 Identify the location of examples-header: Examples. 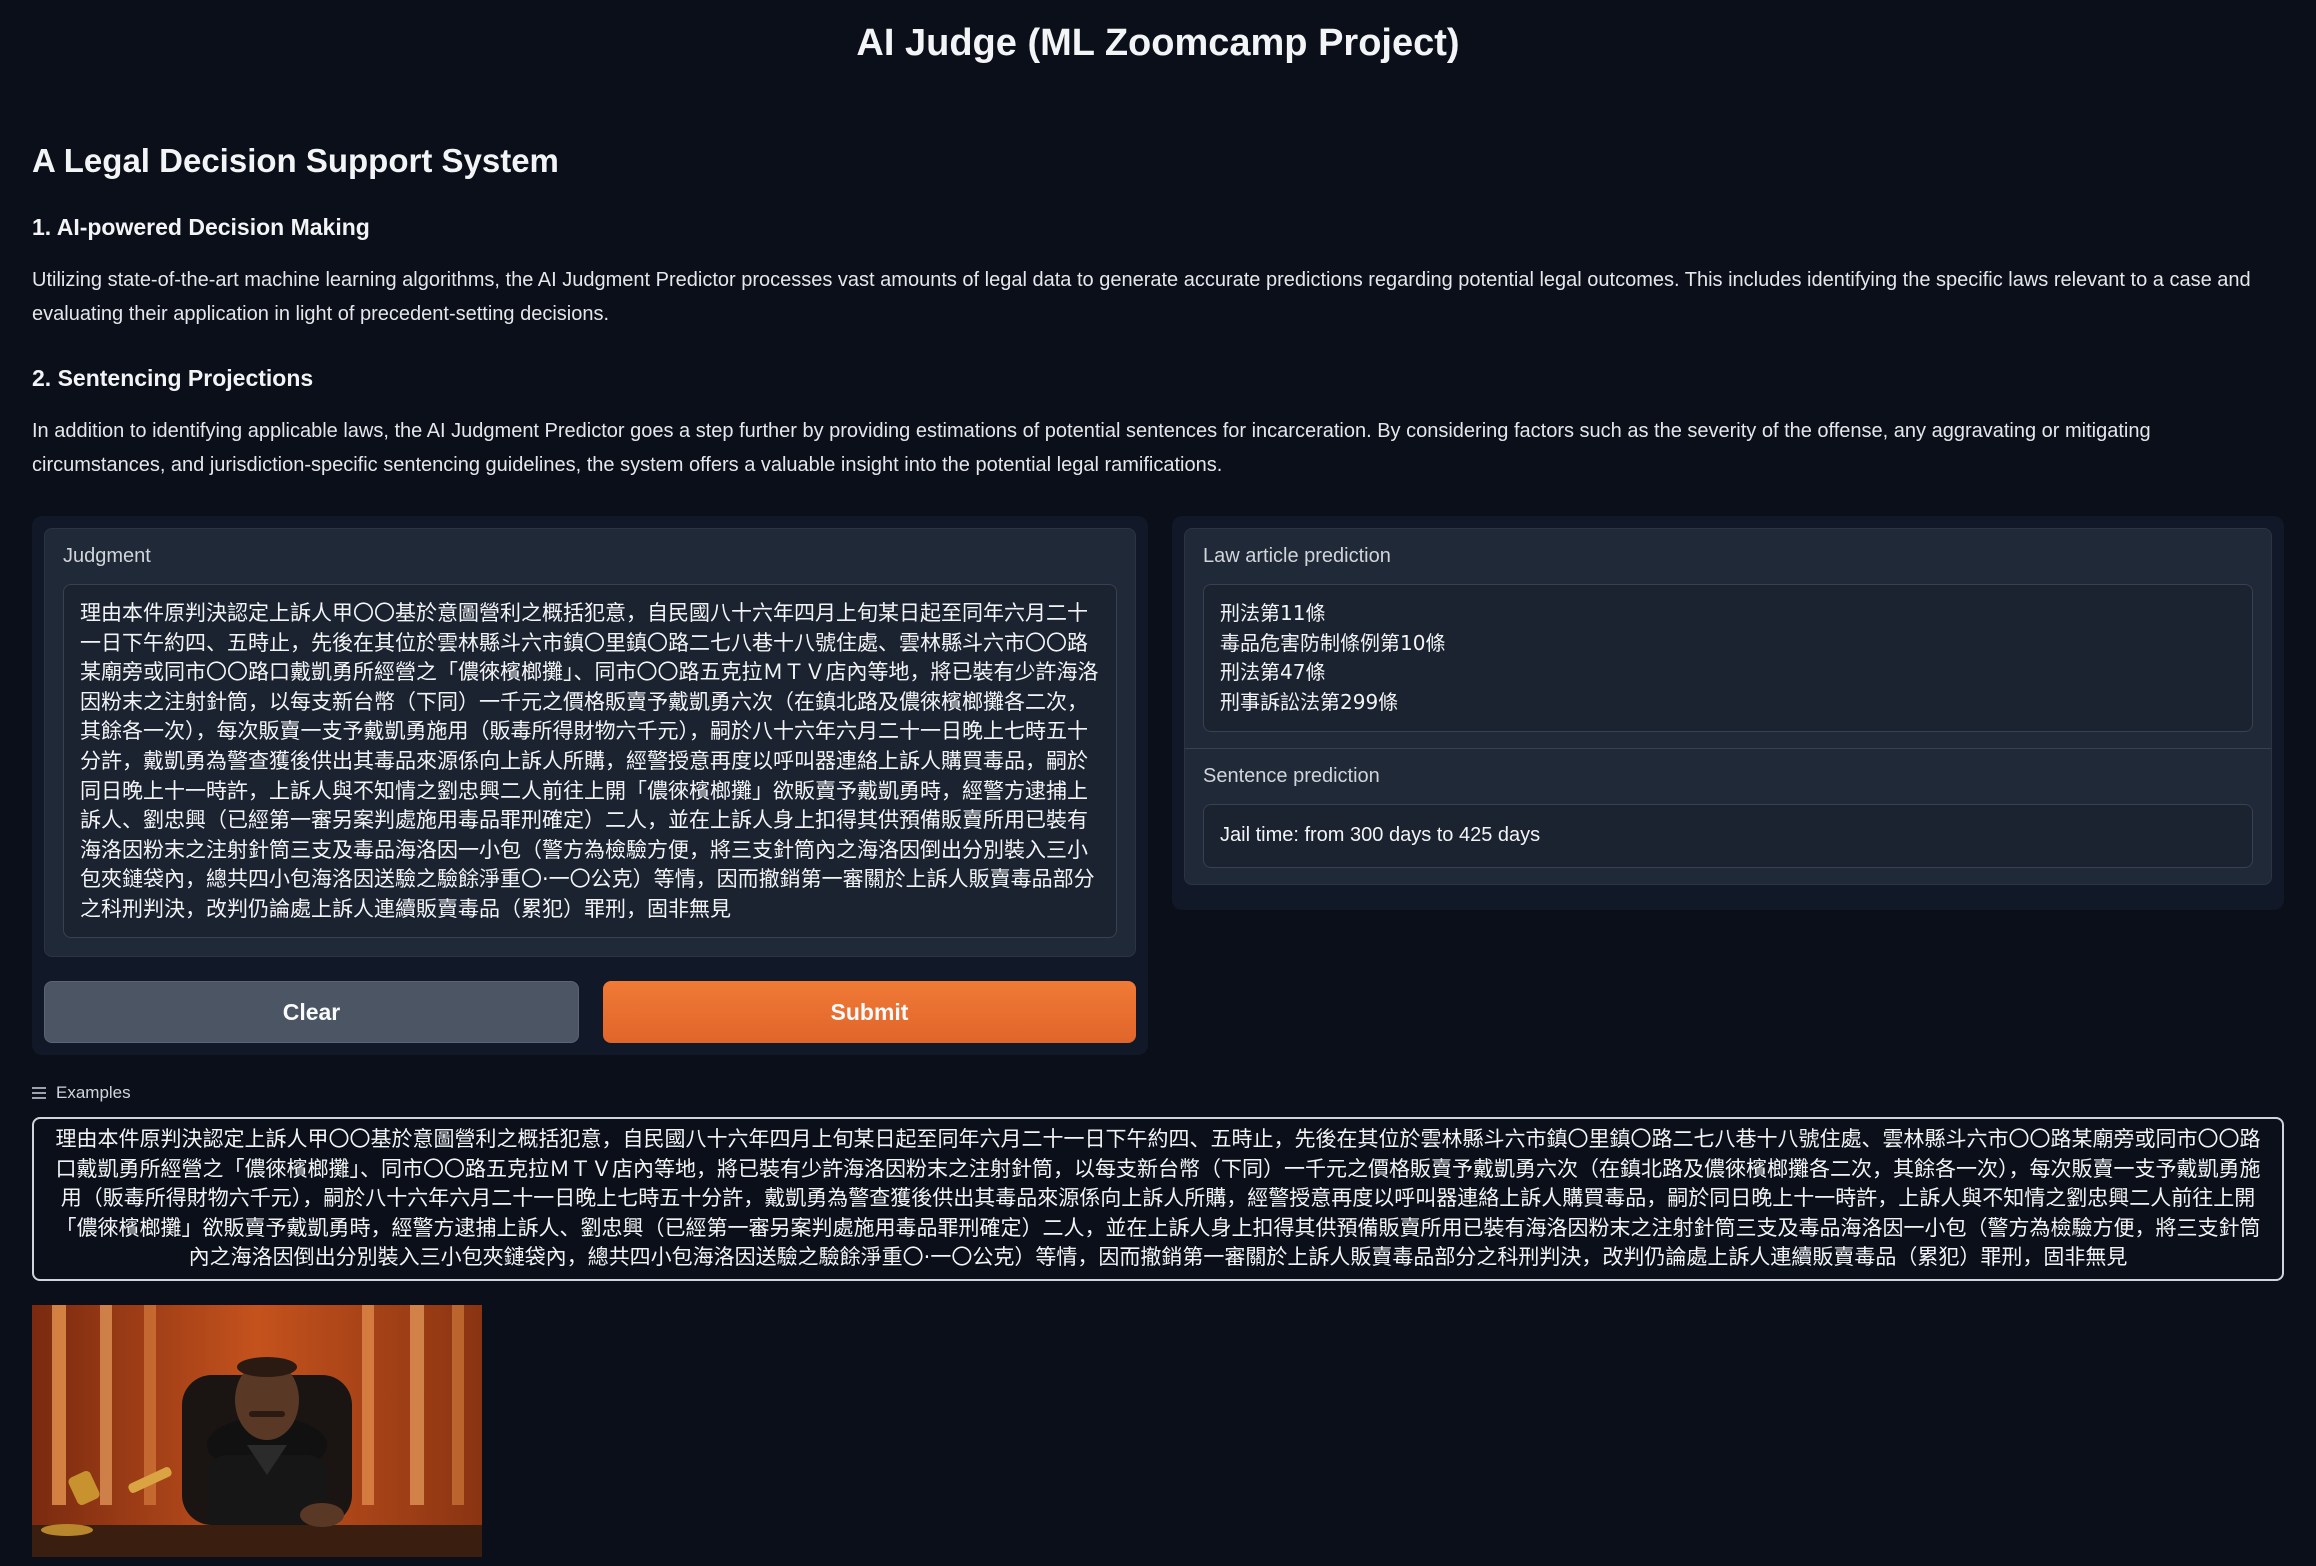
(1158, 1093).